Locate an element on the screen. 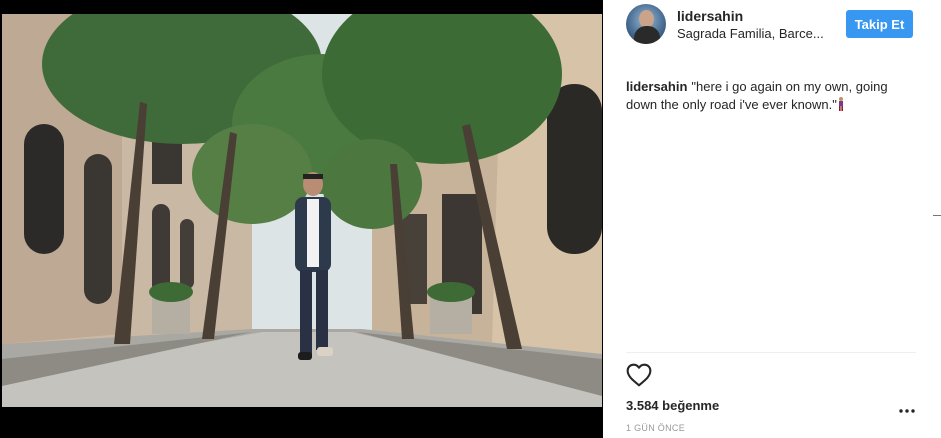 Image resolution: width=941 pixels, height=438 pixels. edge-divider is located at coordinates (937, 215).